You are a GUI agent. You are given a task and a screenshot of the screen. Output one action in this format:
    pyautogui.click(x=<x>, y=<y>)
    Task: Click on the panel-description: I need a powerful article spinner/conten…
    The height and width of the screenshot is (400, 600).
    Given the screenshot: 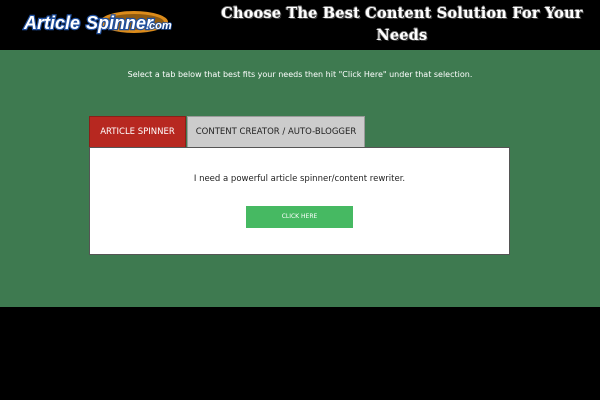 What is the action you would take?
    pyautogui.click(x=299, y=179)
    